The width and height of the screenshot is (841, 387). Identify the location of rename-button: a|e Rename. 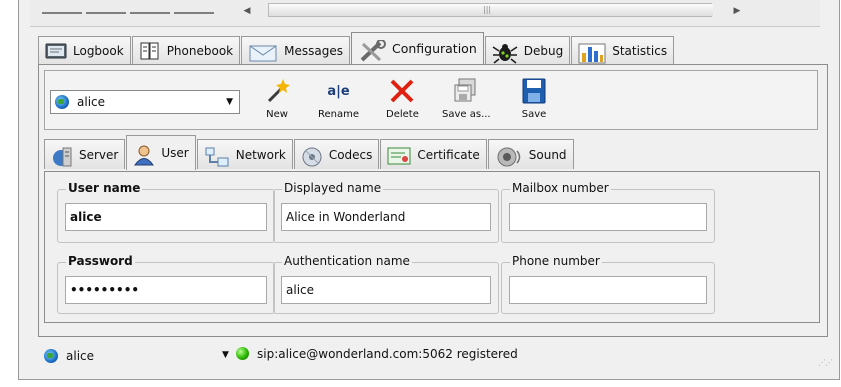
(338, 102).